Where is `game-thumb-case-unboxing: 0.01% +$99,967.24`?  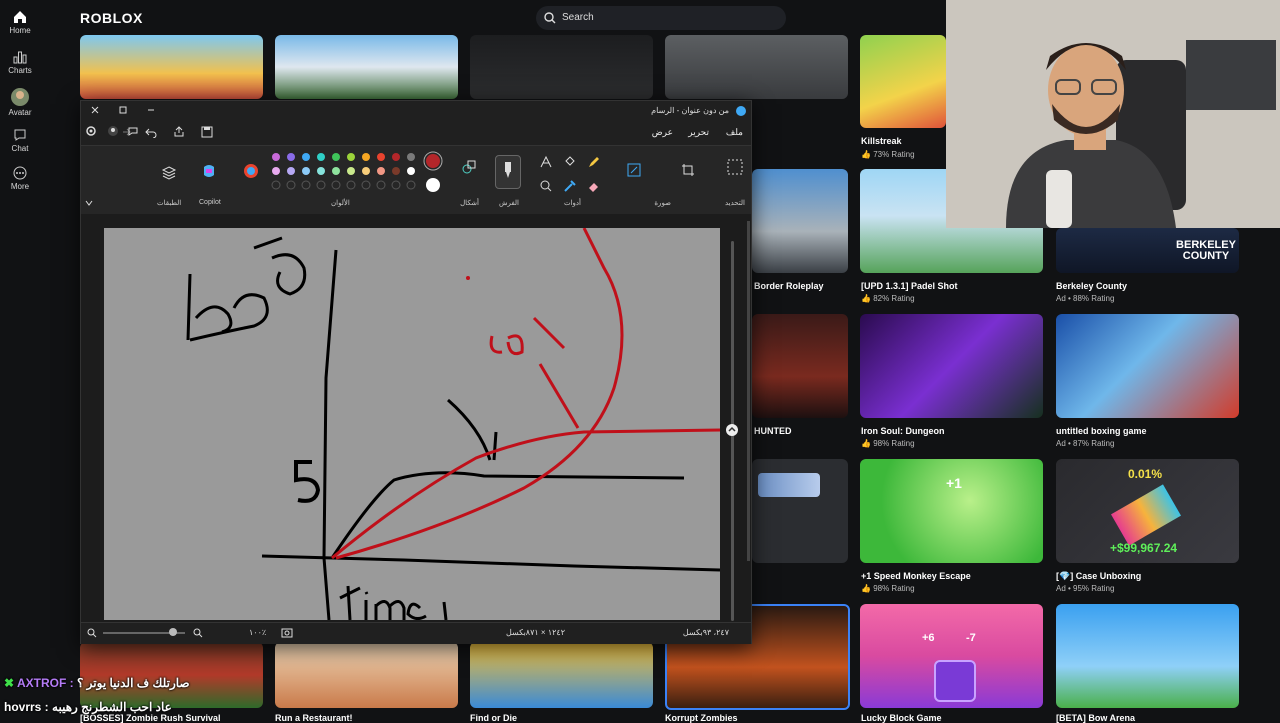
game-thumb-case-unboxing: 0.01% +$99,967.24 is located at coordinates (1147, 511).